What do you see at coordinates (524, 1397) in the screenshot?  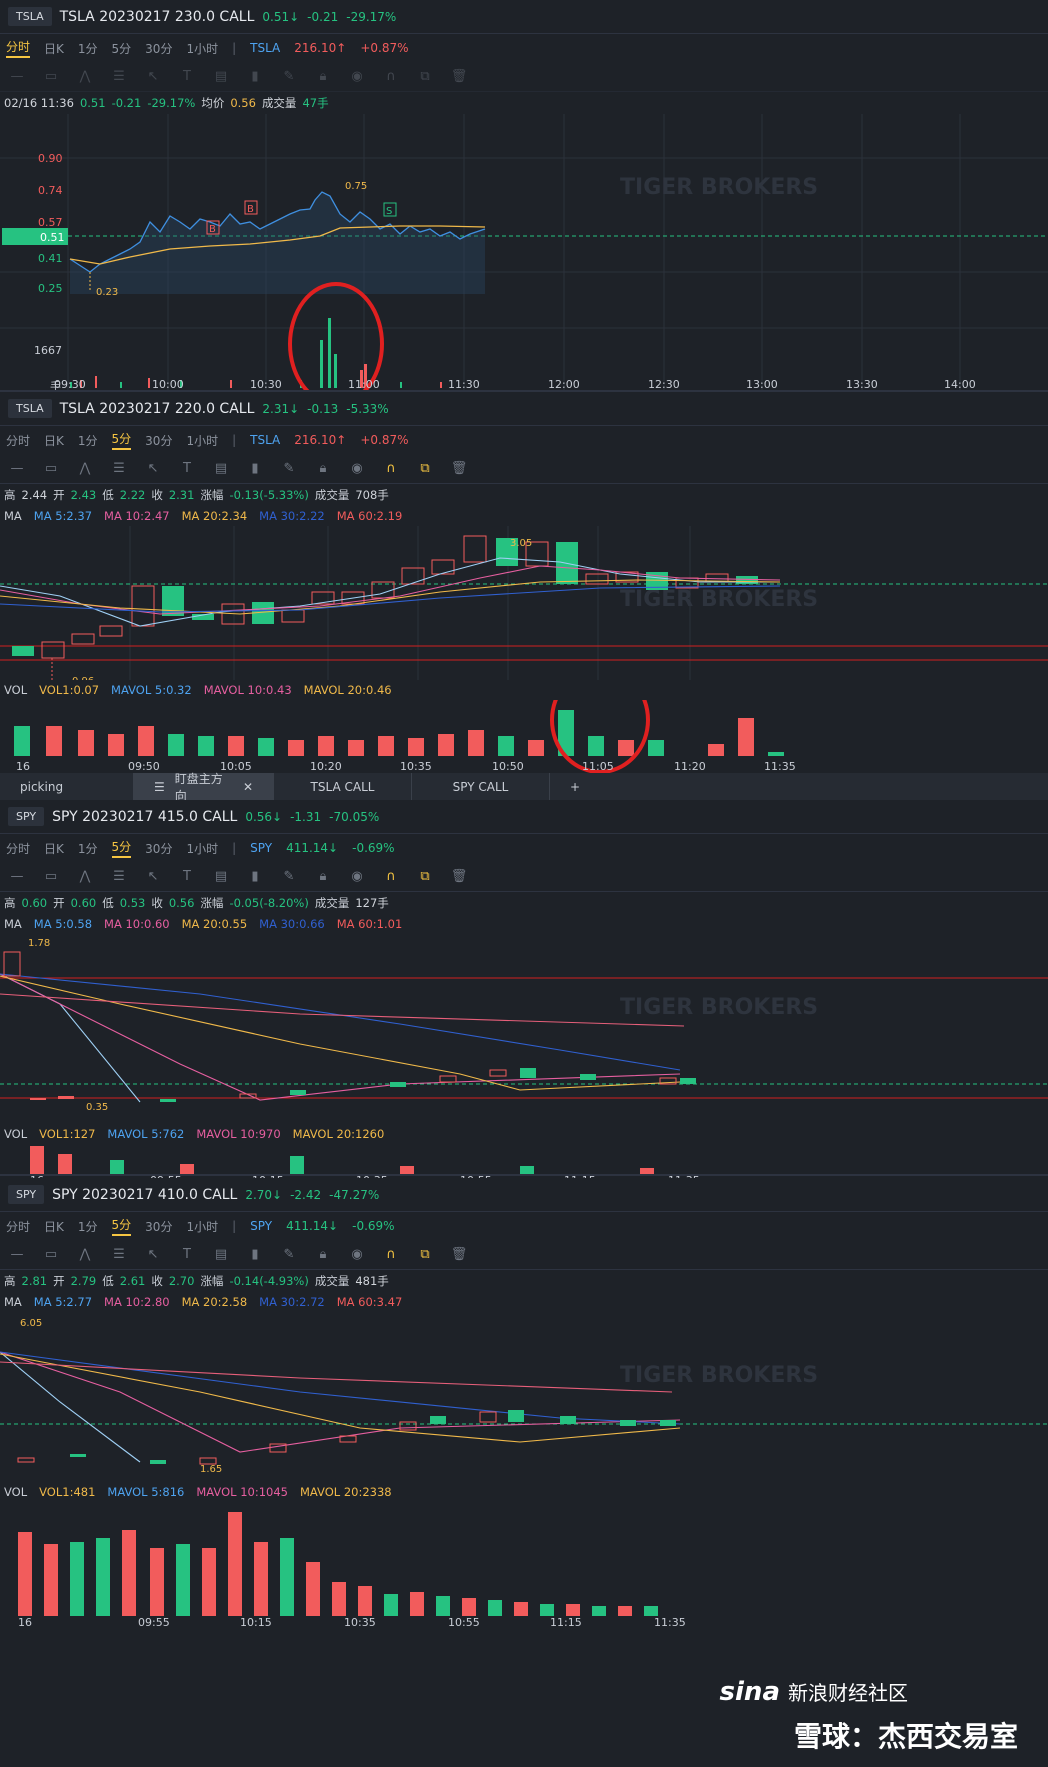 I see `candlestick-chart: TIGER BROKERS 6.05 1.65` at bounding box center [524, 1397].